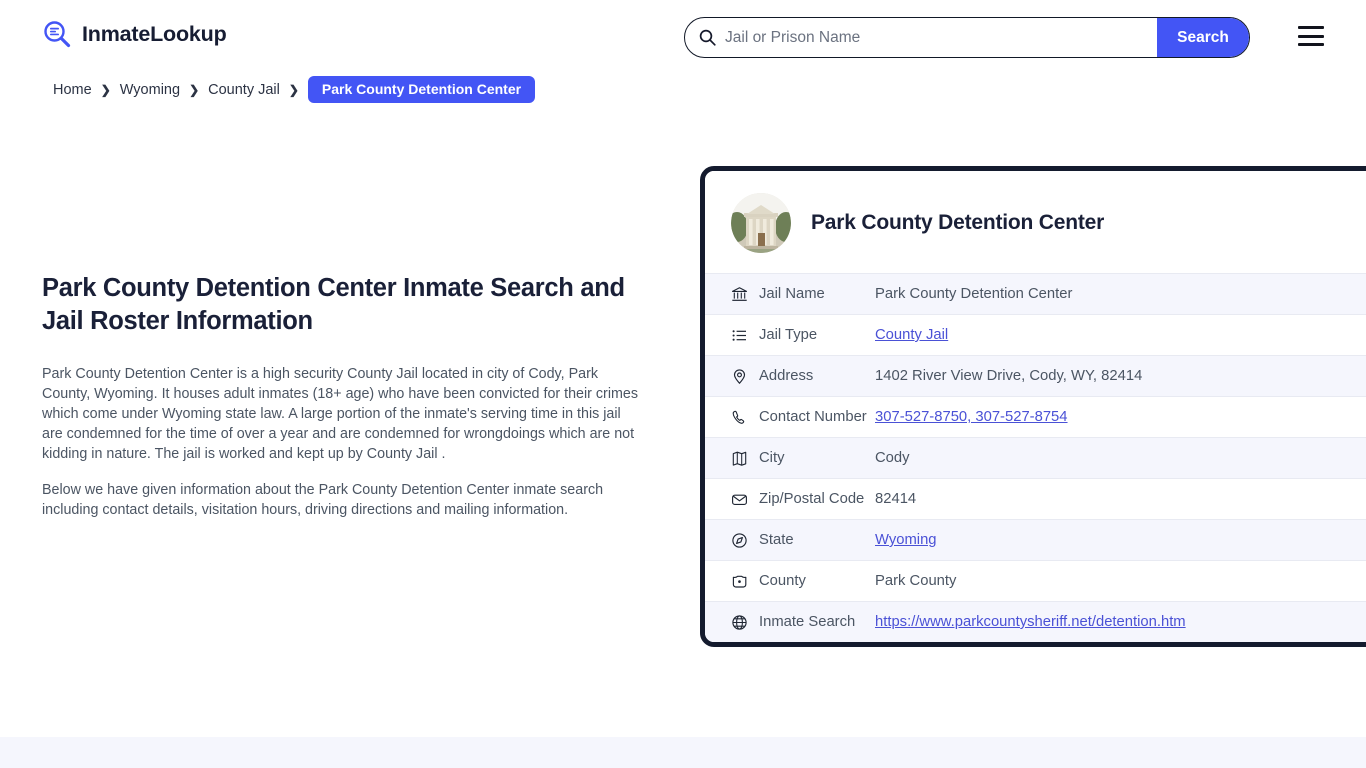  Describe the element at coordinates (807, 622) in the screenshot. I see `row-label: Inmate Search` at that location.